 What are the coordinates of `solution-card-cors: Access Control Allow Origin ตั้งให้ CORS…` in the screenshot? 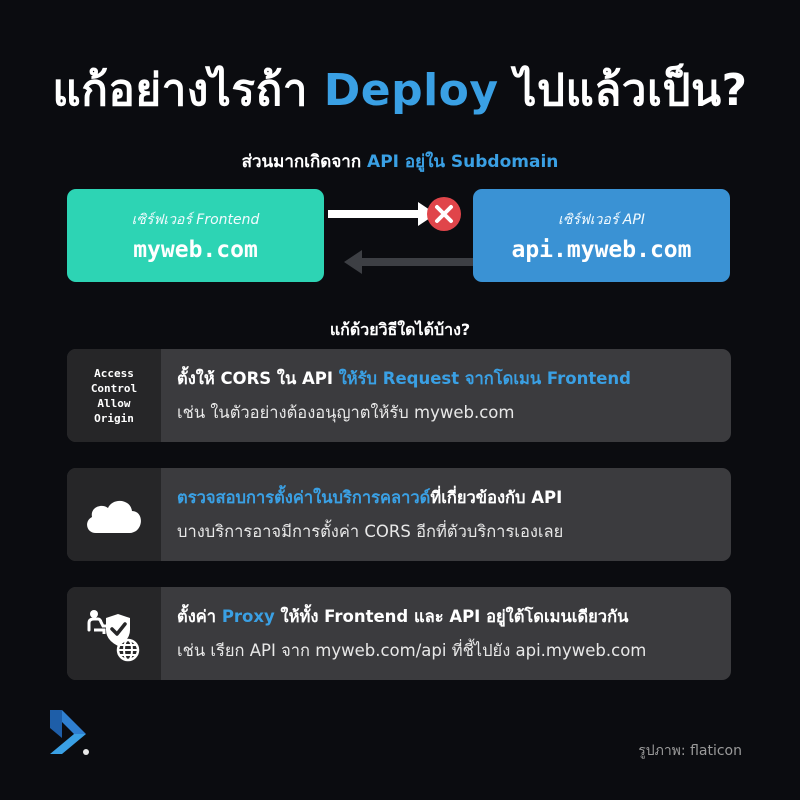 It's located at (399, 395).